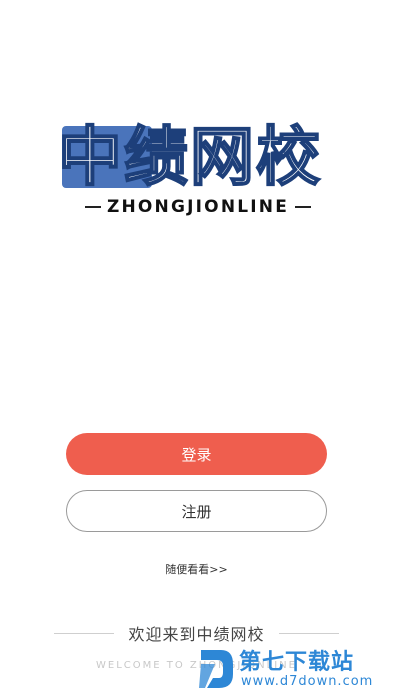 This screenshot has height=700, width=393. I want to click on logo-dash-left, so click(92, 207).